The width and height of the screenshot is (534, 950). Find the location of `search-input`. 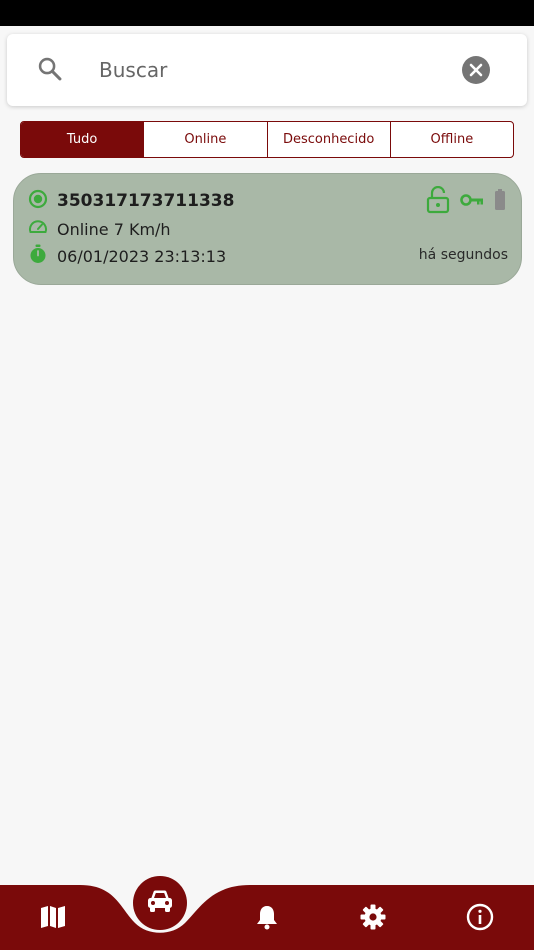

search-input is located at coordinates (269, 70).